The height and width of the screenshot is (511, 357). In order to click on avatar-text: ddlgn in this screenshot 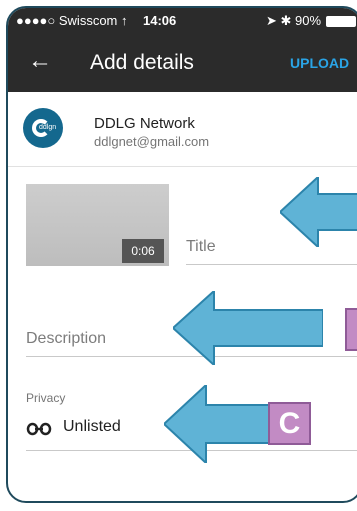, I will do `click(48, 127)`.